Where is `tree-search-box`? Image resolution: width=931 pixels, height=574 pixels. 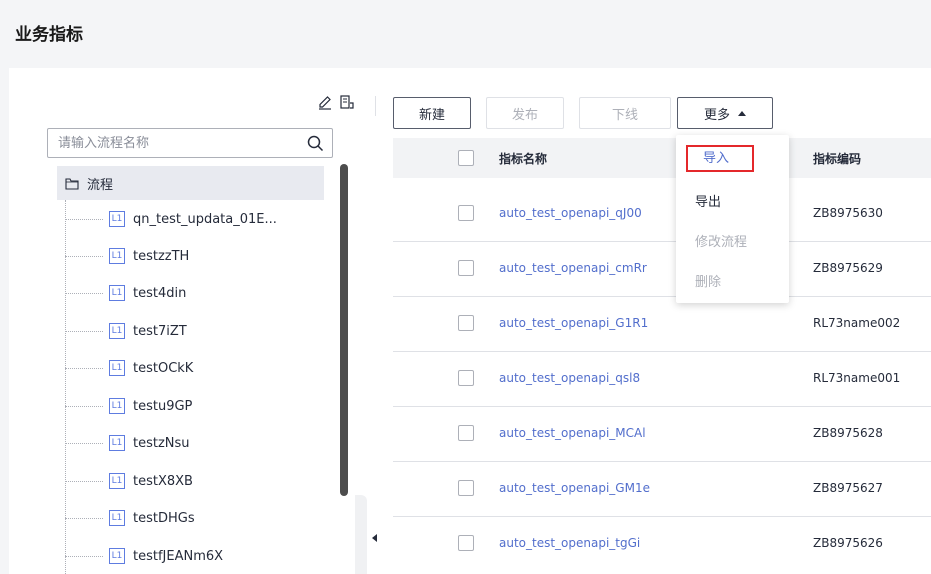
tree-search-box is located at coordinates (190, 143).